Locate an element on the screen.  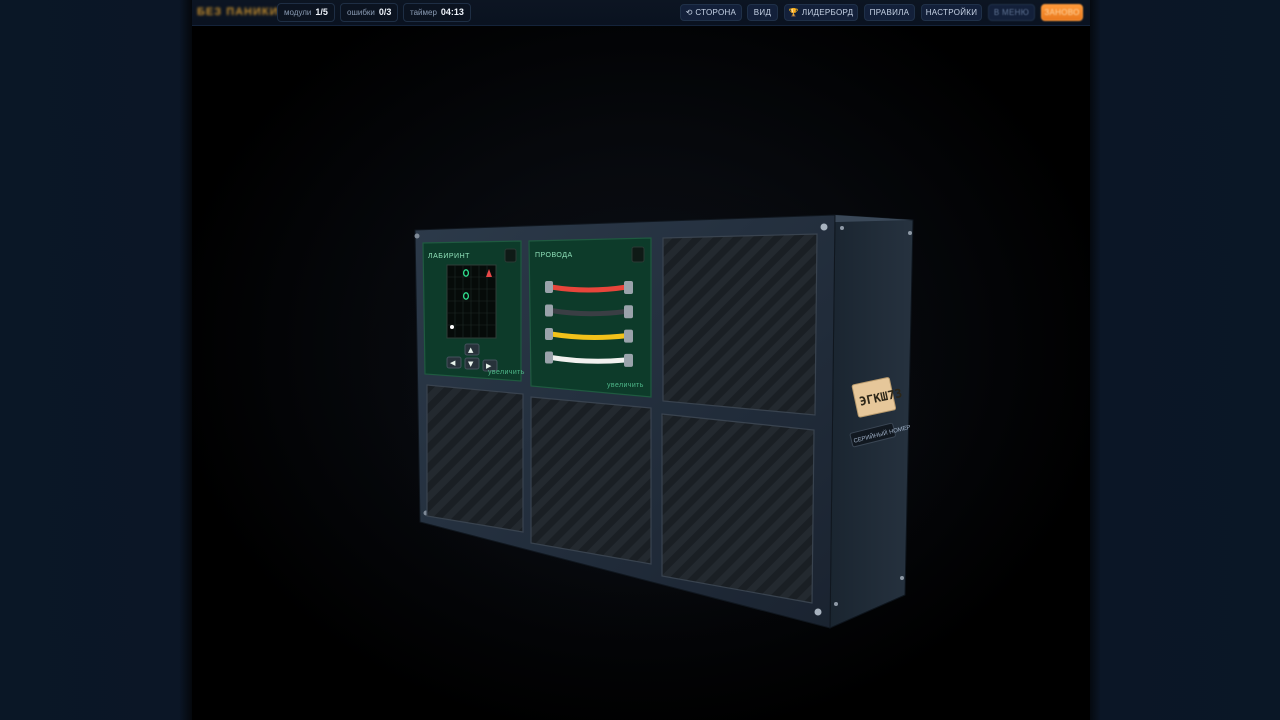
wires-module: ПРОВОДА увеличить is located at coordinates (590, 317).